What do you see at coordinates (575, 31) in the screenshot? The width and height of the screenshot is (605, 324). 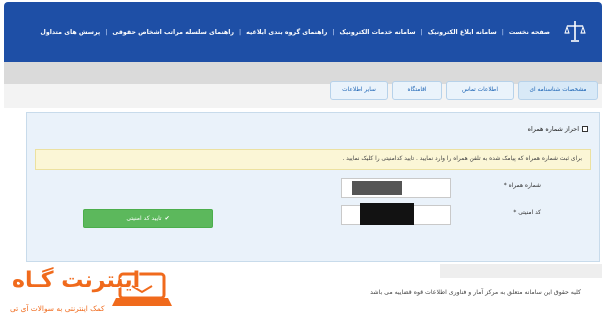 I see `scales-of-justice-icon` at bounding box center [575, 31].